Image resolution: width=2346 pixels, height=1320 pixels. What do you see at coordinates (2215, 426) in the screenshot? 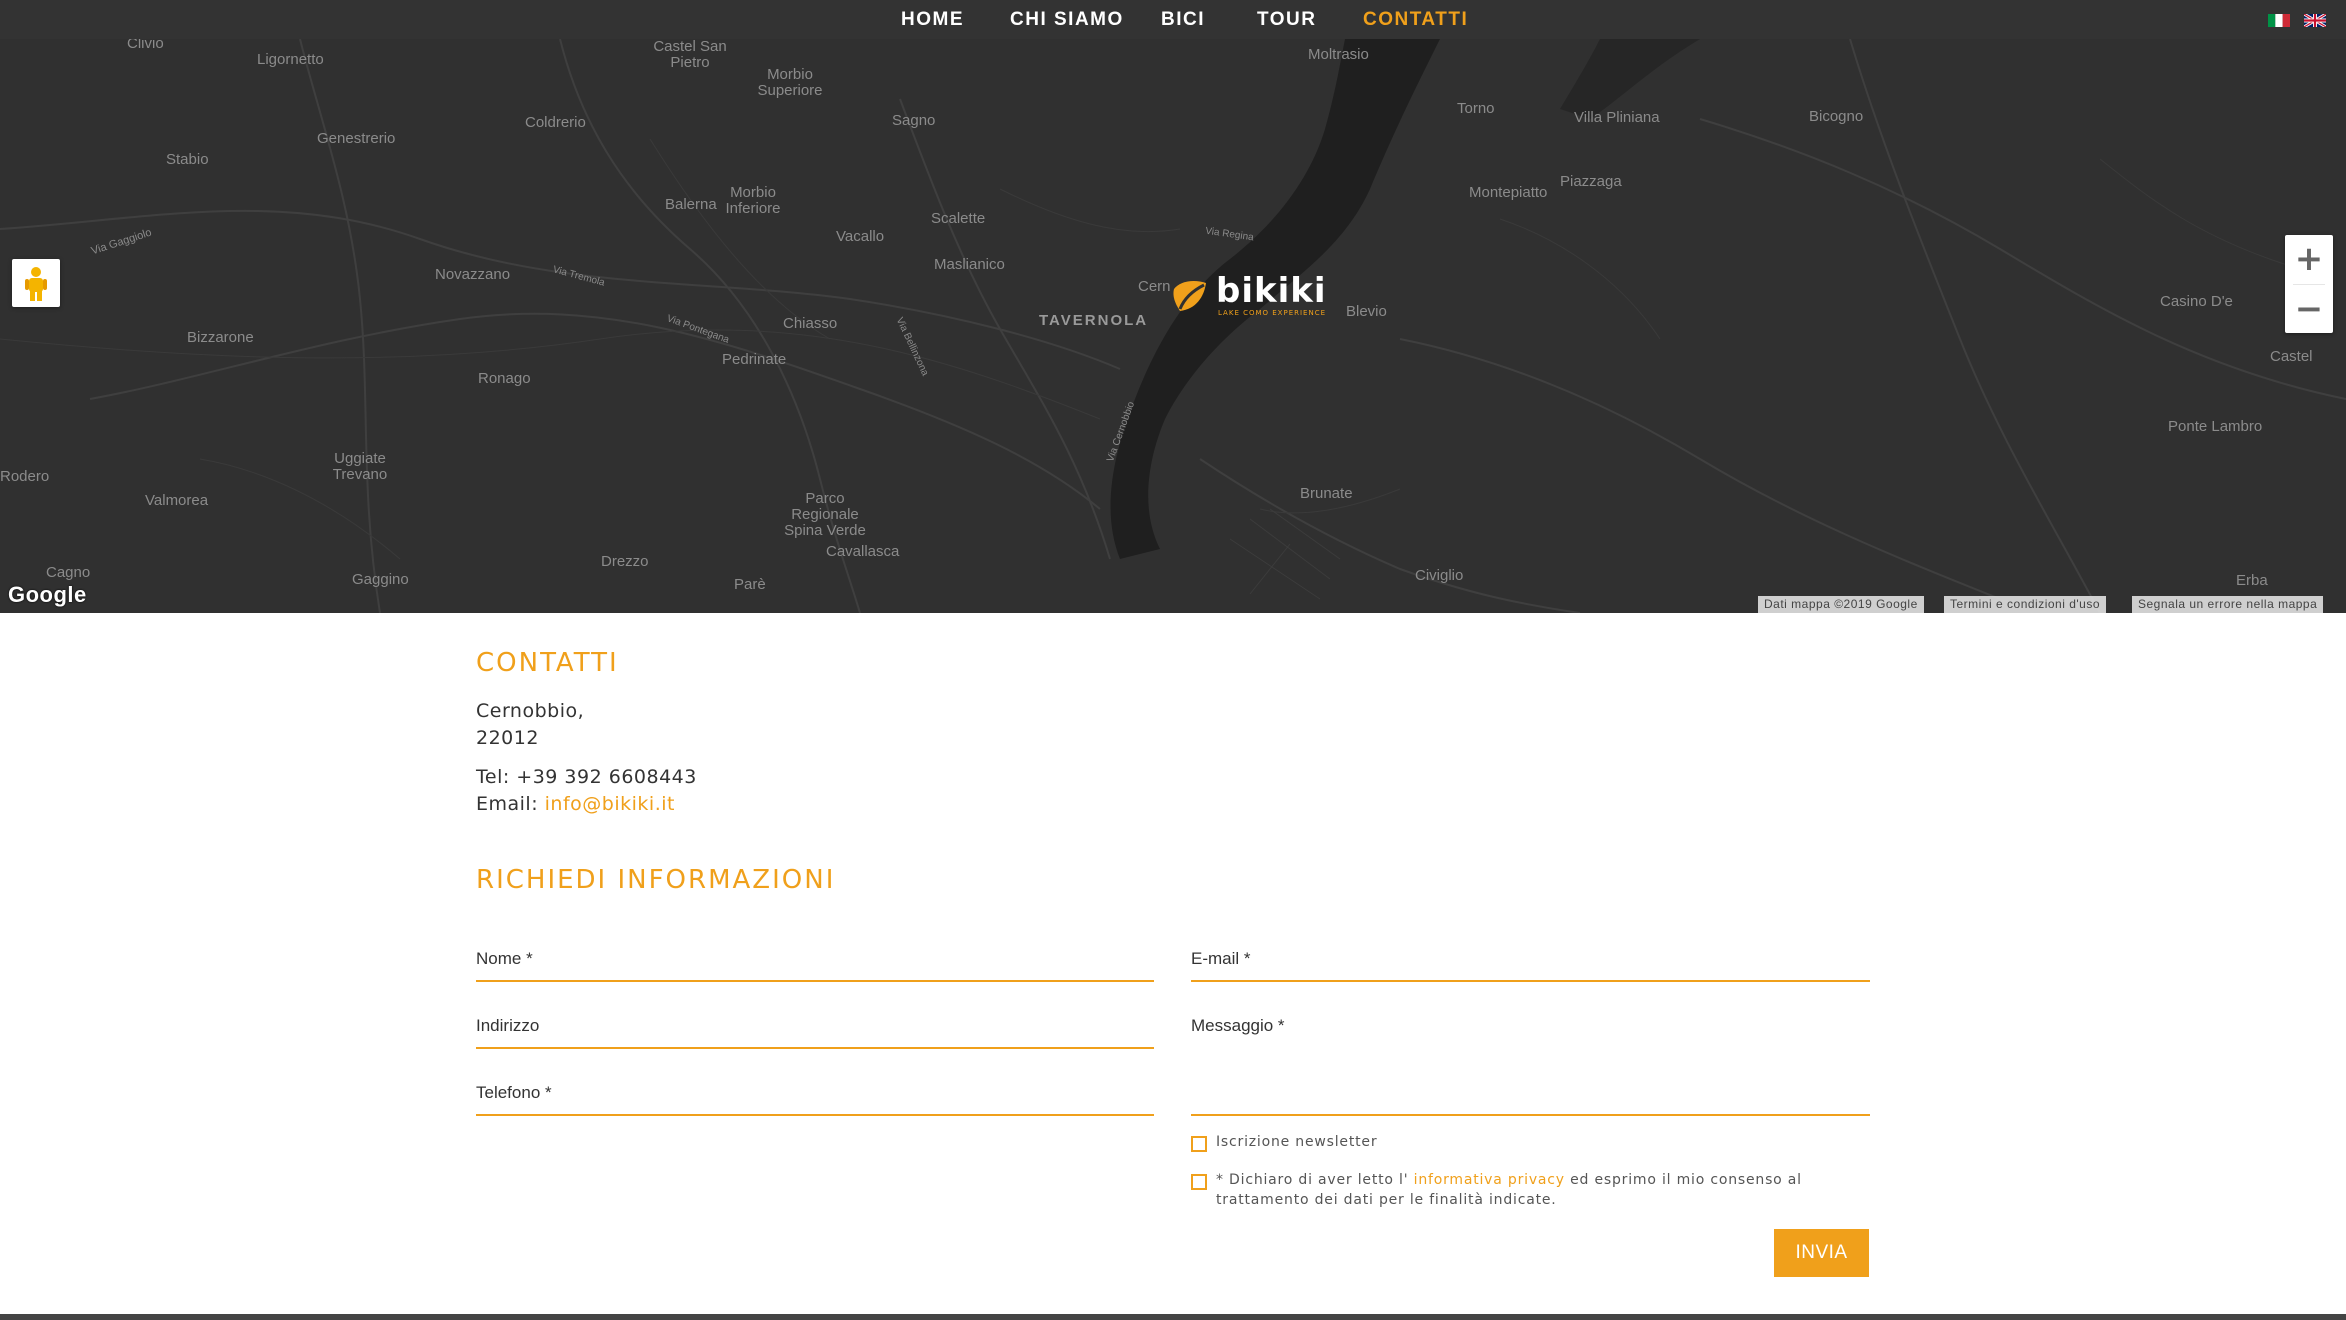
I see `map-place: Ponte Lambro` at bounding box center [2215, 426].